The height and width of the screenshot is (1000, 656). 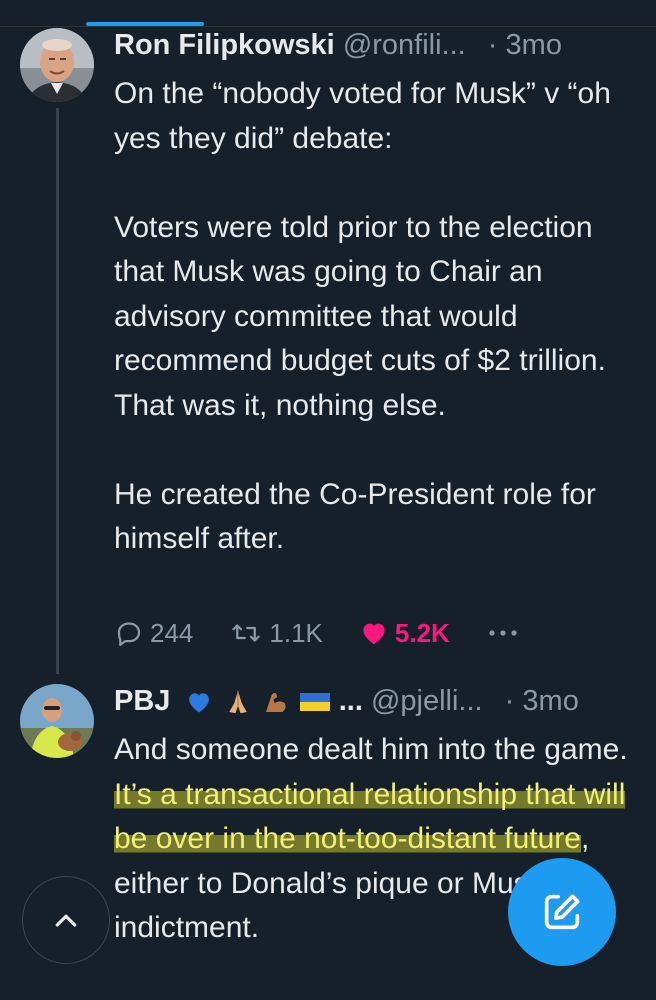 What do you see at coordinates (314, 702) in the screenshot?
I see `ukraine-flag-icon` at bounding box center [314, 702].